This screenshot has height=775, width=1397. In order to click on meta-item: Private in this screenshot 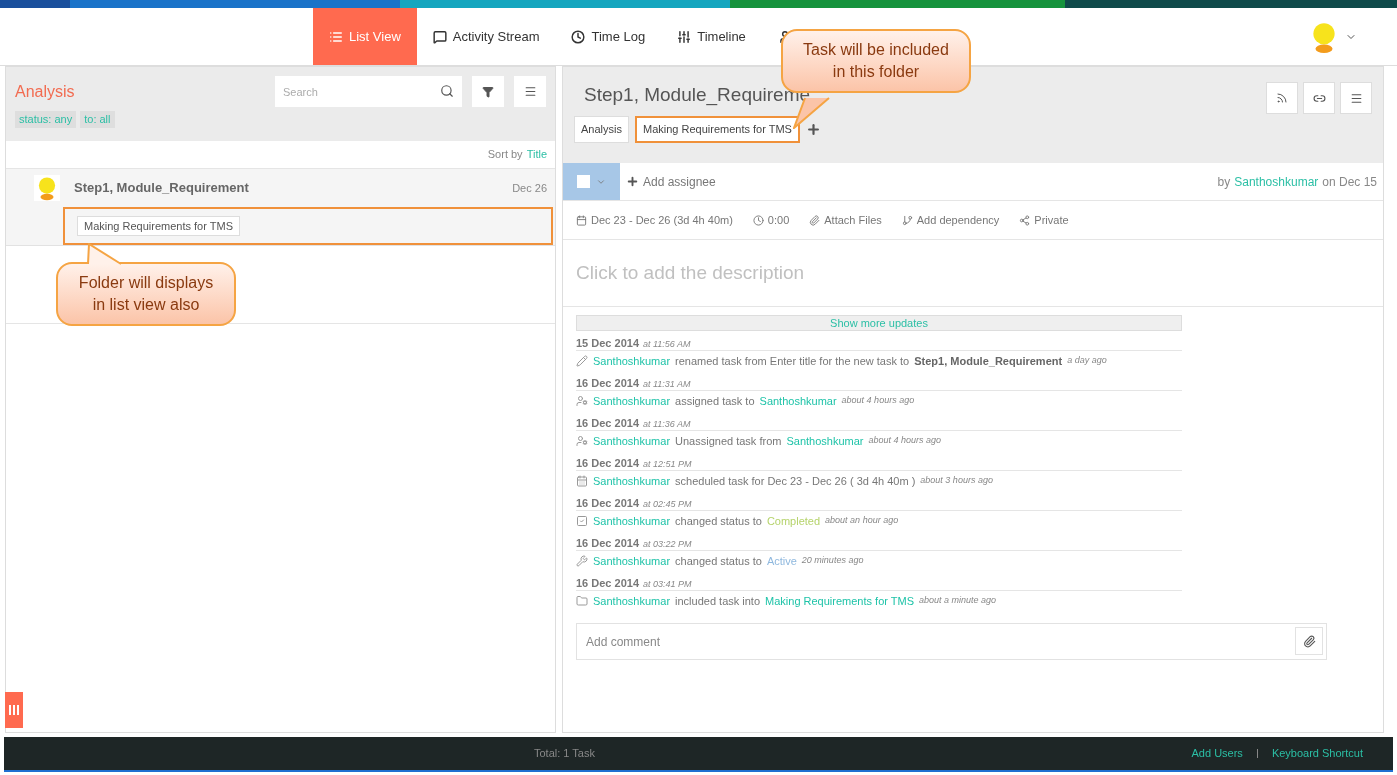, I will do `click(1044, 220)`.